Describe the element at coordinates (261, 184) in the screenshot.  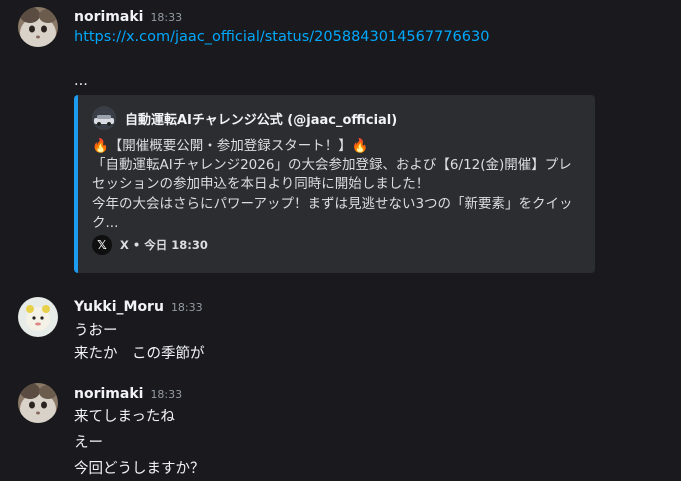
I see `embed-line: セッションの参加申込を本日より同時に開始しました！` at that location.